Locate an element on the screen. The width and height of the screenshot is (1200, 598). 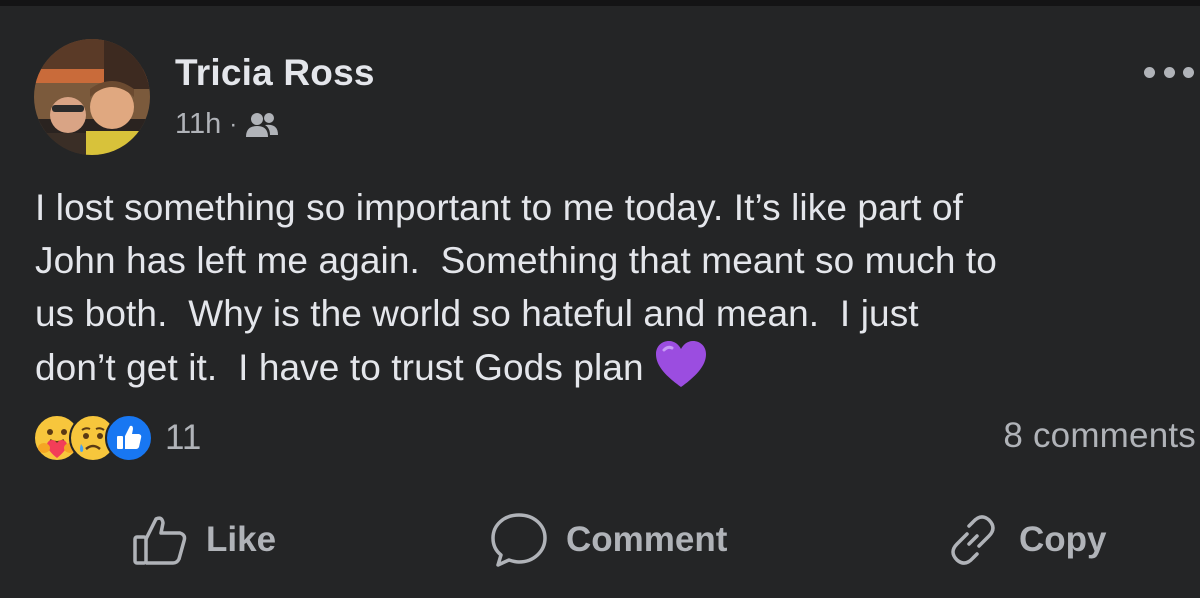
comment-label: Comment is located at coordinates (647, 539).